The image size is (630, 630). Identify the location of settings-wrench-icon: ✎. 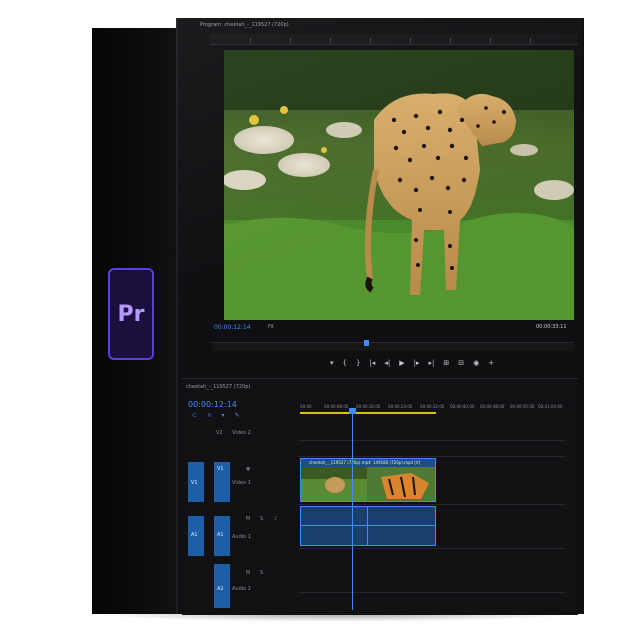
(236, 415).